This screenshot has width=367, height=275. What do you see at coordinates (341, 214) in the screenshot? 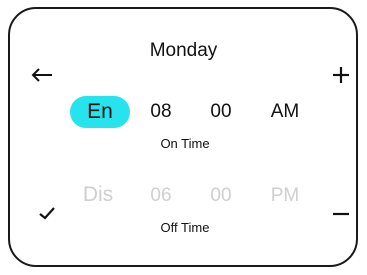
I see `minus-icon` at bounding box center [341, 214].